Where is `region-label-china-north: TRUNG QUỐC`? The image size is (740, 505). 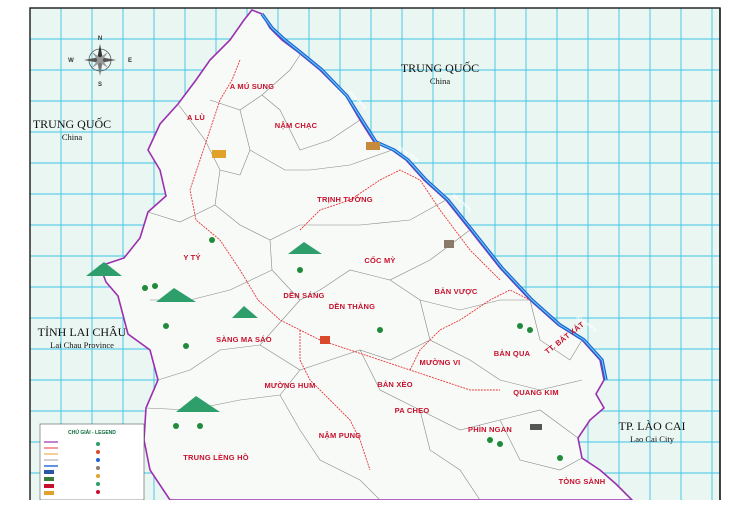
region-label-china-north: TRUNG QUỐC is located at coordinates (440, 67).